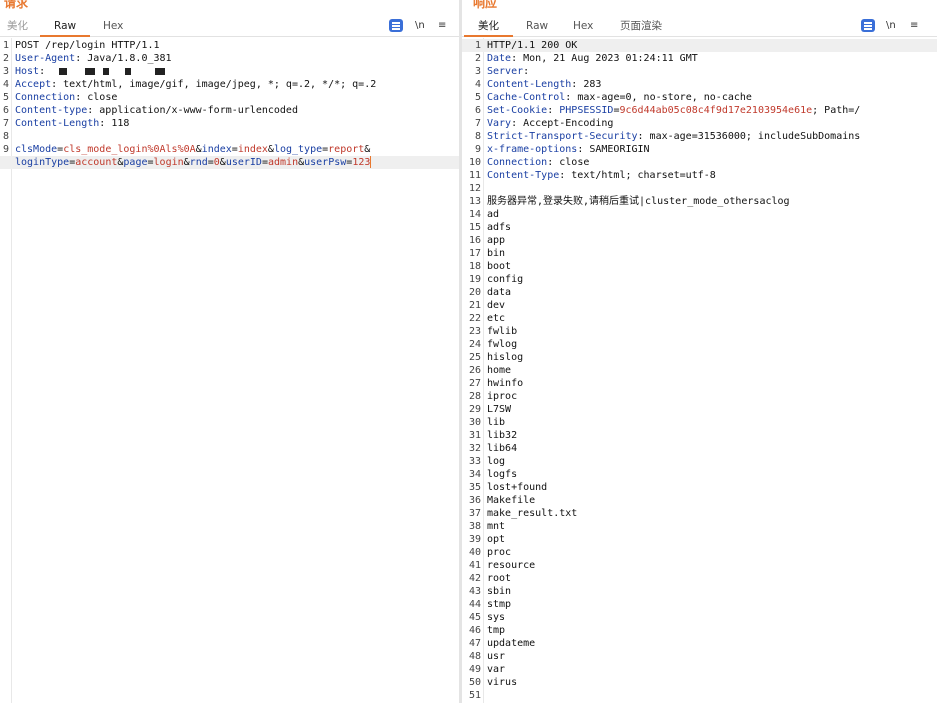  Describe the element at coordinates (477, 123) in the screenshot. I see `line-number: 7` at that location.